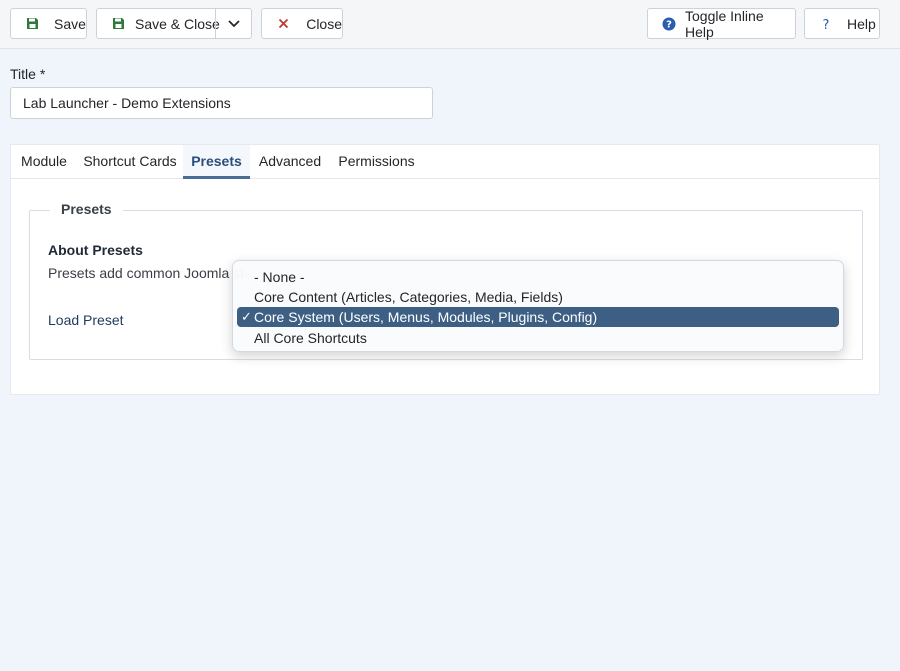 The height and width of the screenshot is (671, 900). What do you see at coordinates (290, 162) in the screenshot?
I see `tab-advanced: Advanced` at bounding box center [290, 162].